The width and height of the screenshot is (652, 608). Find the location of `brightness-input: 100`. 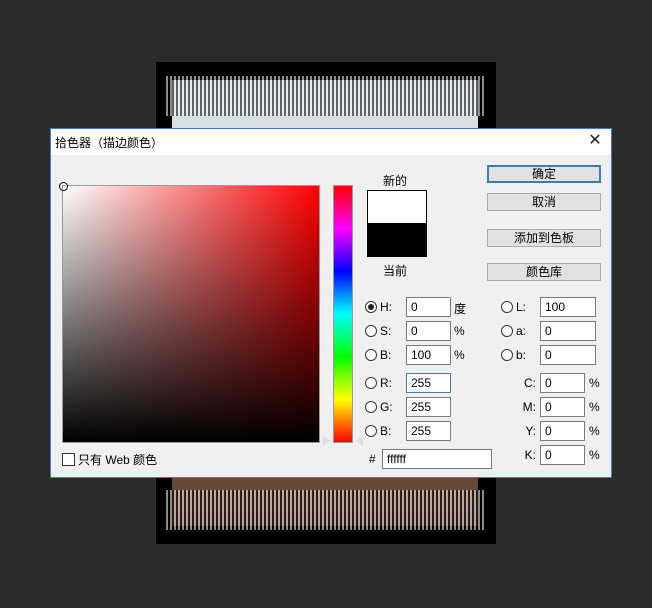

brightness-input: 100 is located at coordinates (428, 355).